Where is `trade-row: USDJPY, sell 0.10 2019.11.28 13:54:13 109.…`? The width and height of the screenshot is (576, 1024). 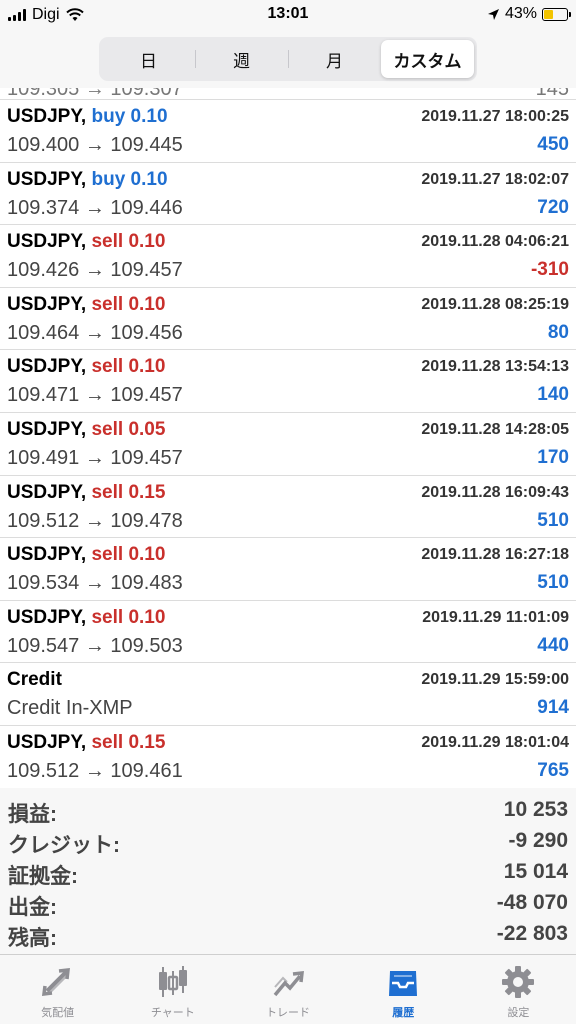
trade-row: USDJPY, sell 0.10 2019.11.28 13:54:13 109.… is located at coordinates (288, 381).